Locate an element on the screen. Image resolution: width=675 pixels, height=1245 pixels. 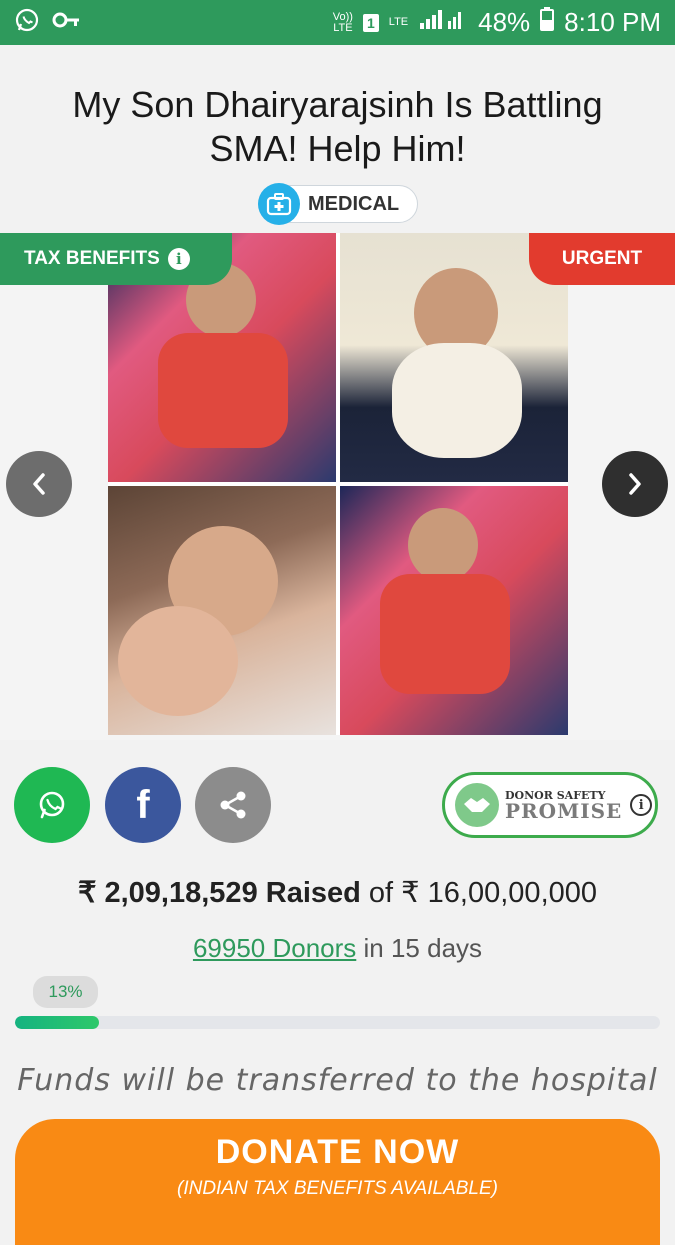
whatsapp-icon is located at coordinates (52, 805).